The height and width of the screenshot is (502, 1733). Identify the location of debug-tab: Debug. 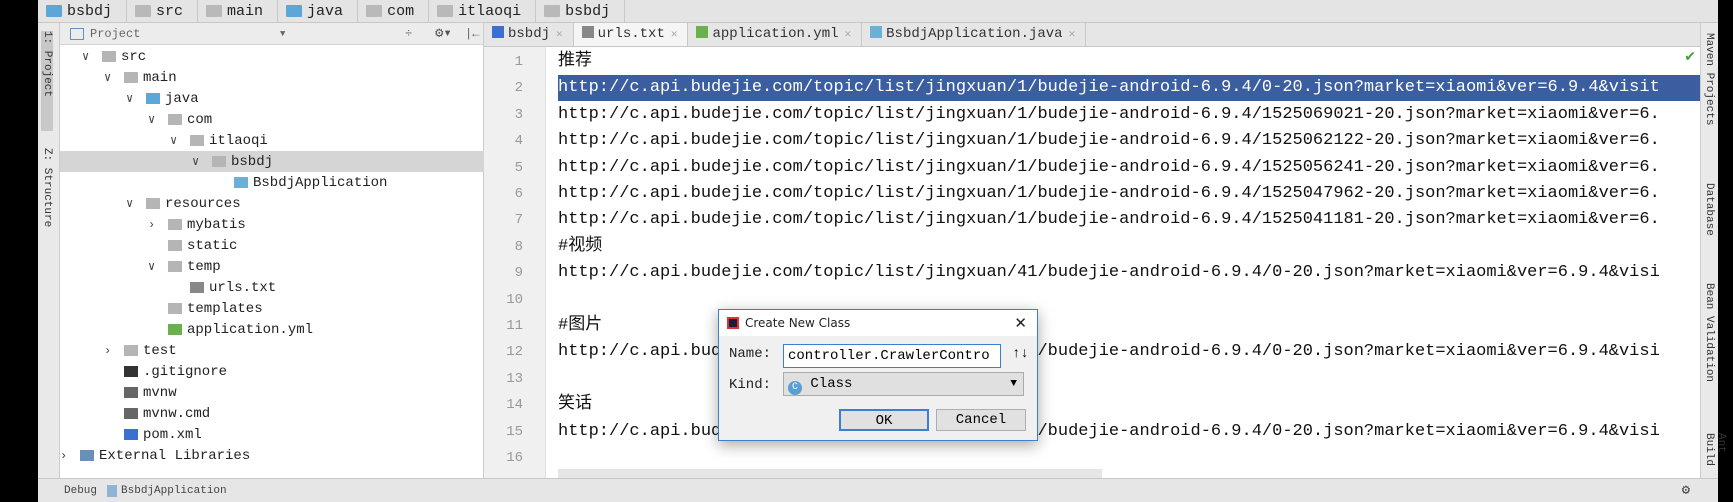
(80, 491).